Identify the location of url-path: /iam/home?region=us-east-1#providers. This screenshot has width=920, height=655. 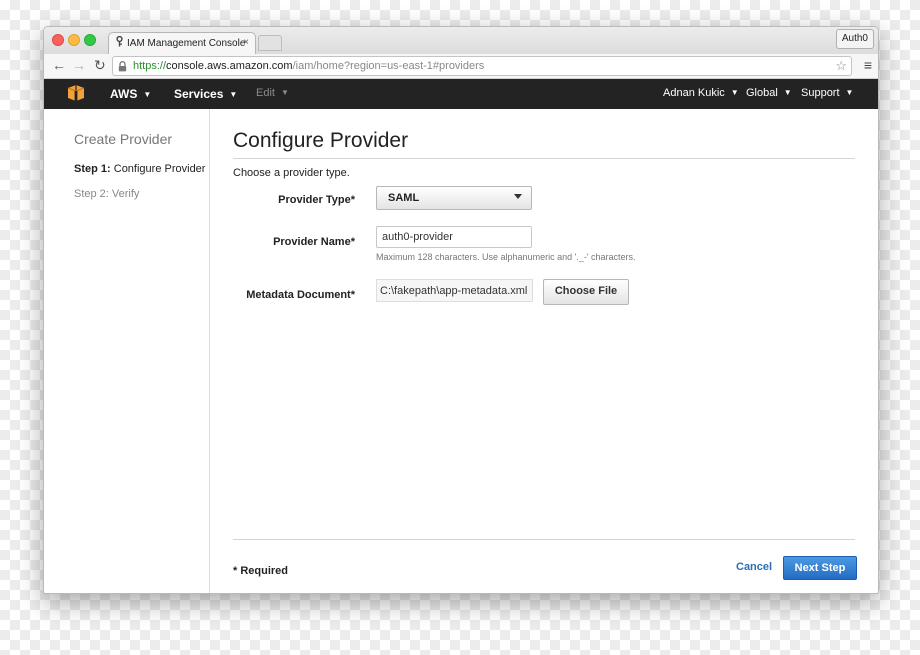
(388, 66).